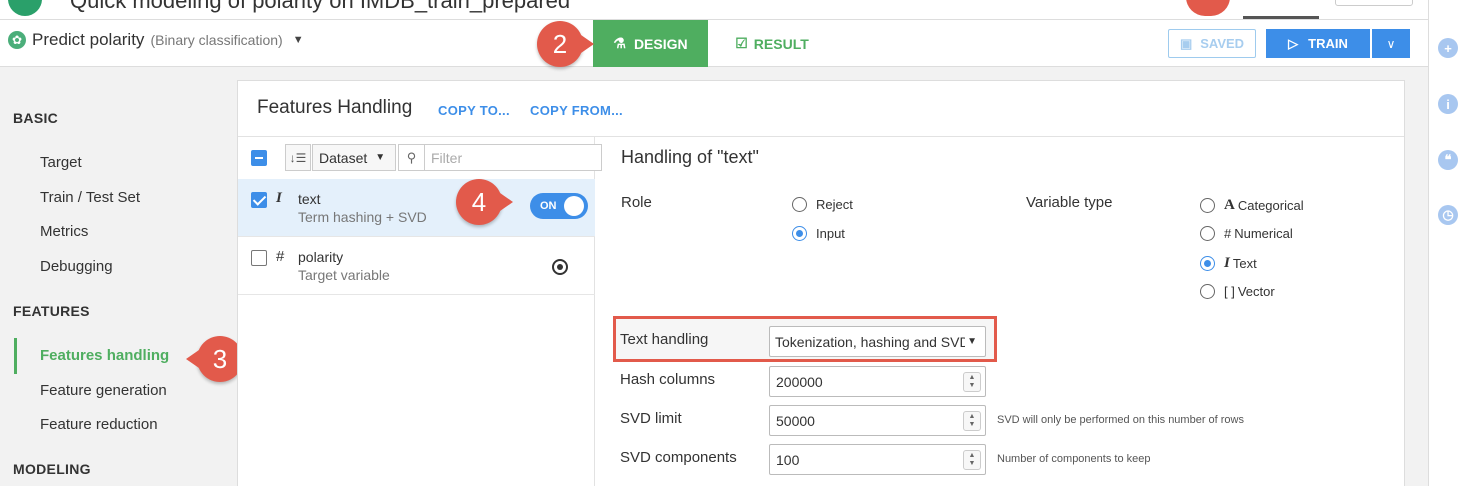 Image resolution: width=1466 pixels, height=486 pixels. I want to click on filter-input, so click(510, 157).